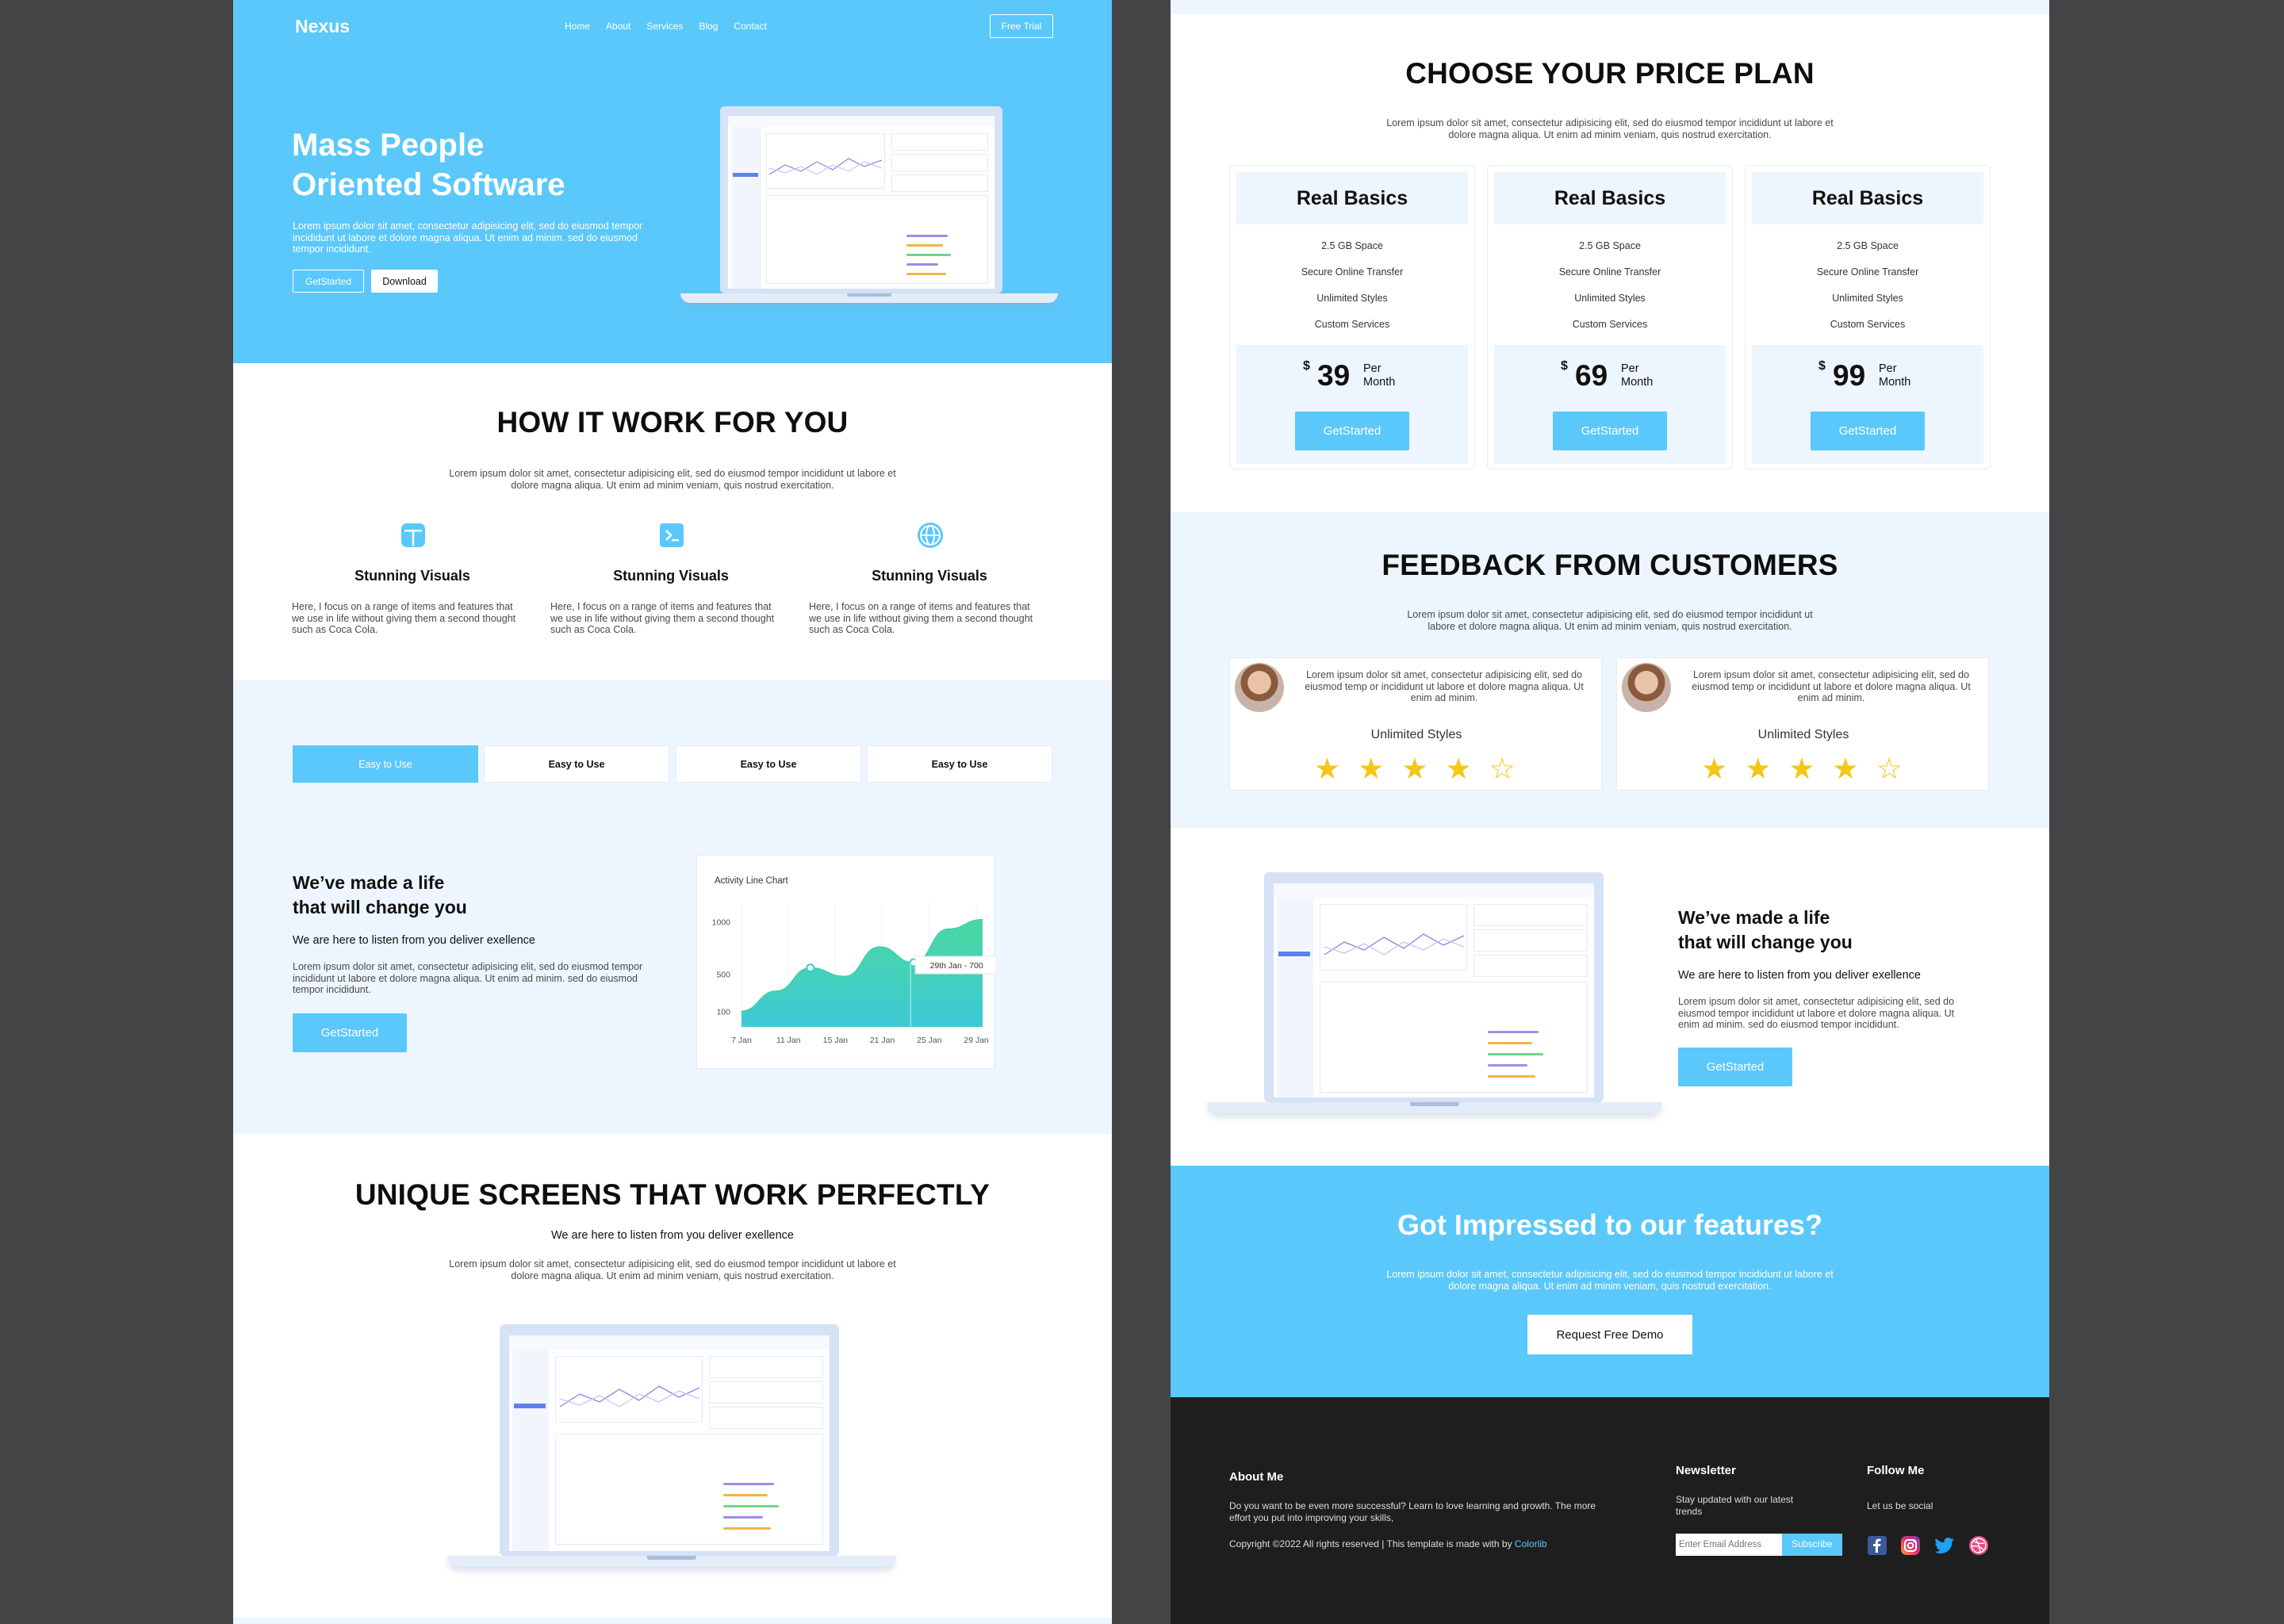 The width and height of the screenshot is (2284, 1624). I want to click on x-tick-label: 11 Jan, so click(788, 1040).